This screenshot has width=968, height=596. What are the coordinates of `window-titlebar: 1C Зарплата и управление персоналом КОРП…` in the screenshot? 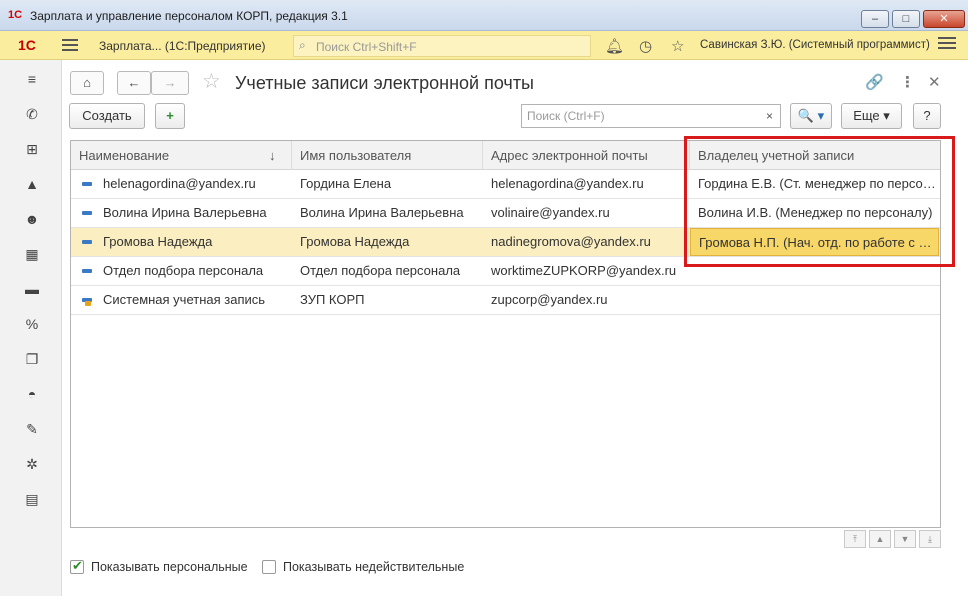 It's located at (484, 15).